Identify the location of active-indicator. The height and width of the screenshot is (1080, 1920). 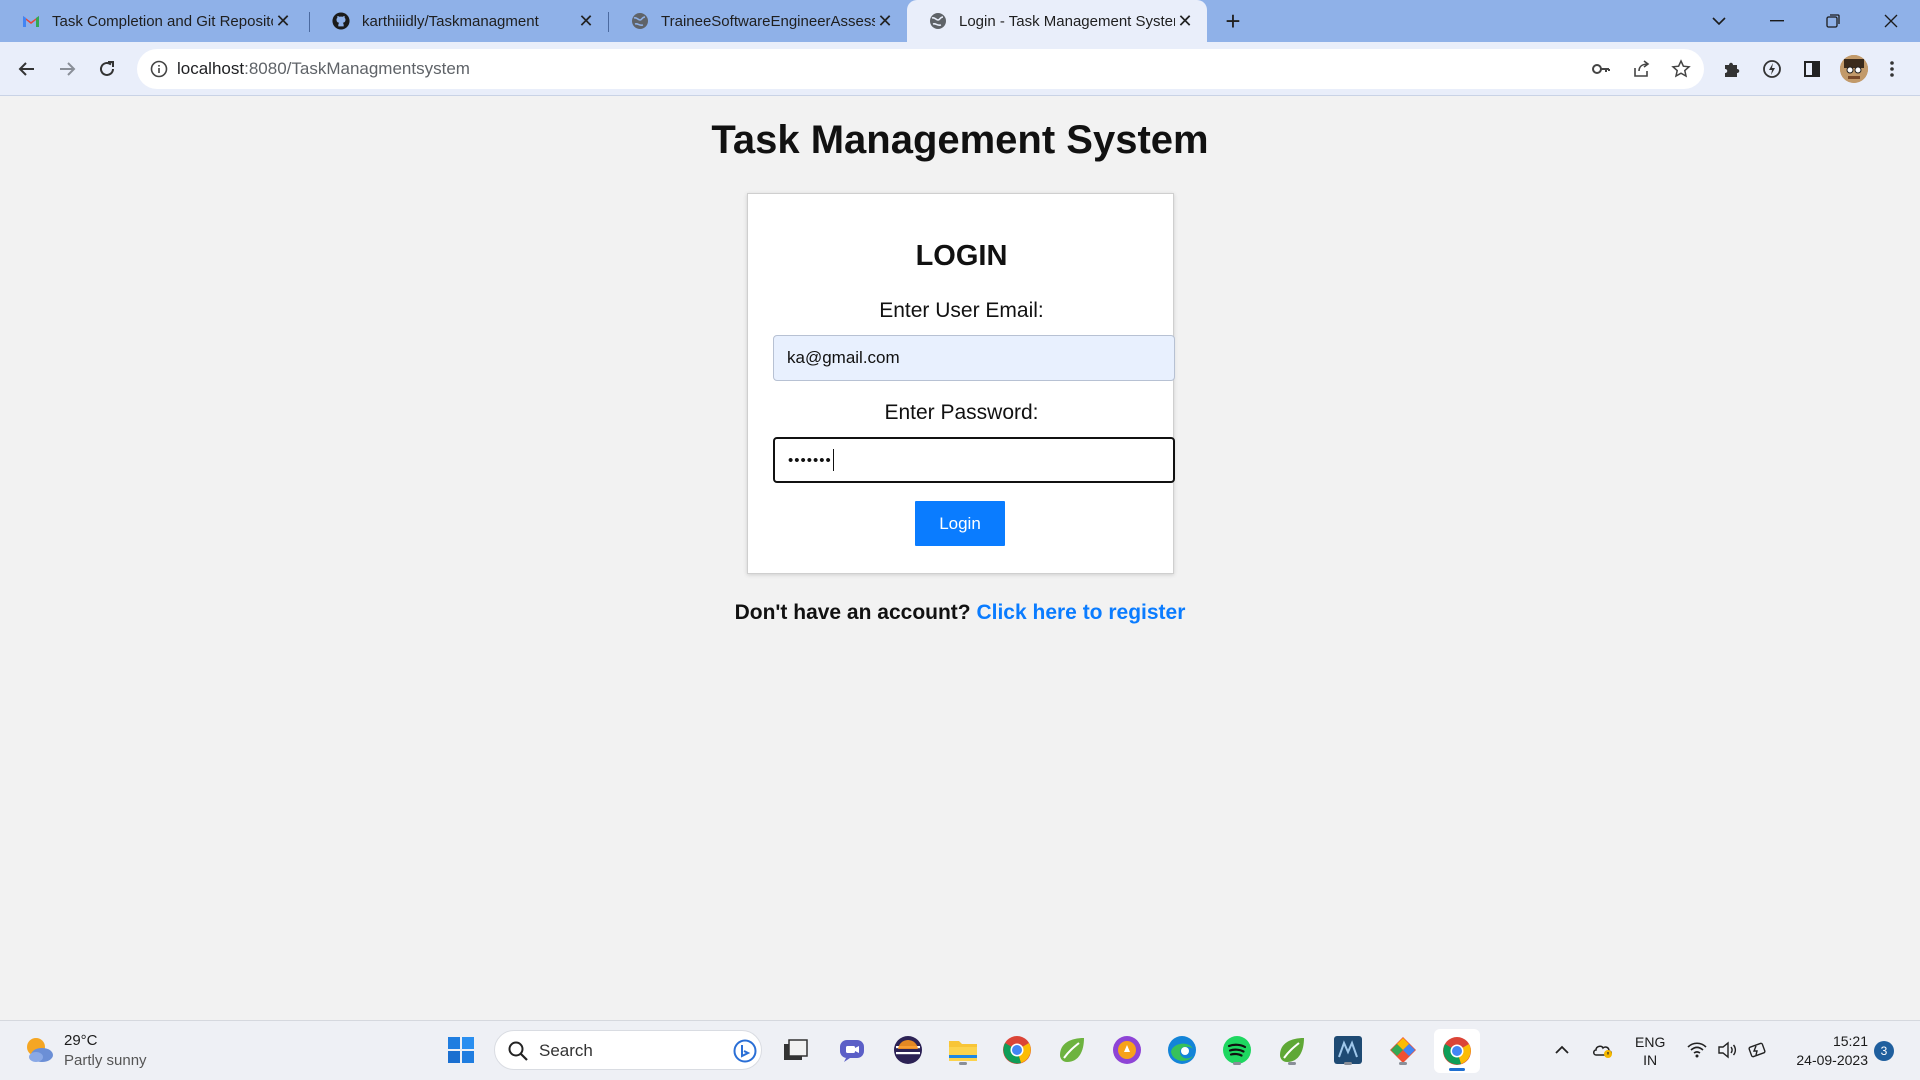
(1457, 1069).